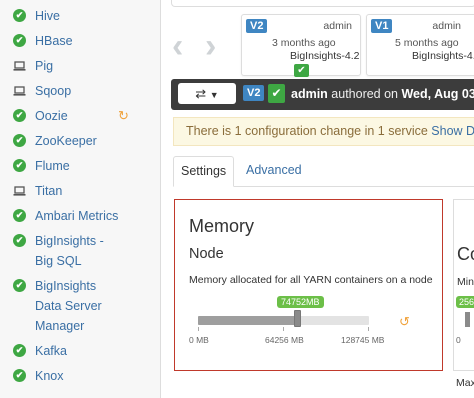  I want to click on slider-tick-label: 0, so click(458, 340).